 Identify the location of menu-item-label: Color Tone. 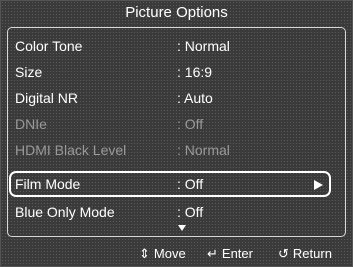
(49, 46).